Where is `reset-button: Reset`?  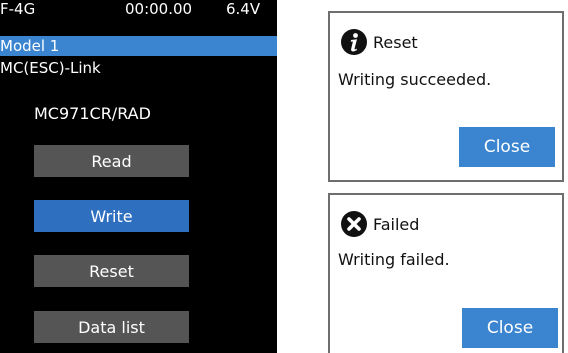
reset-button: Reset is located at coordinates (111, 271).